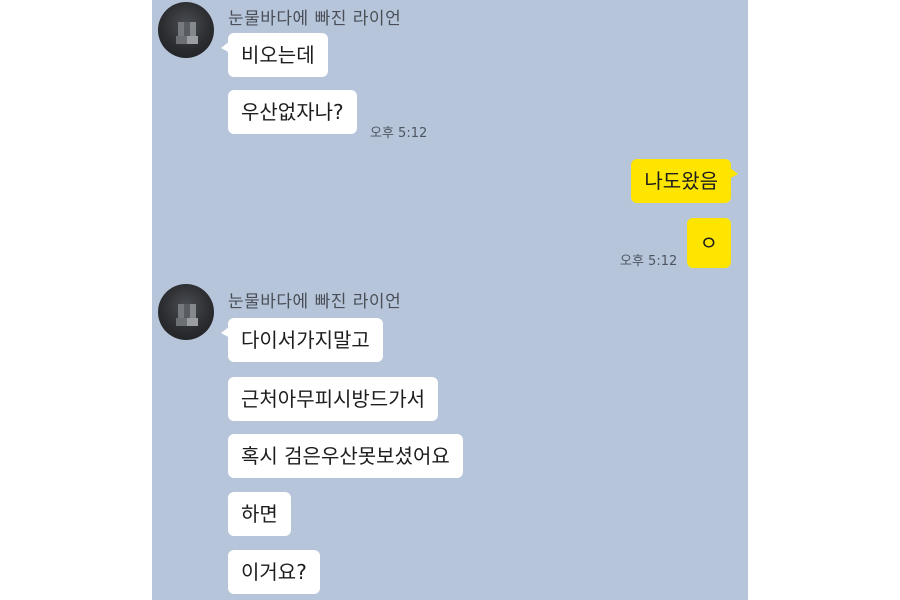 The image size is (900, 600). Describe the element at coordinates (274, 55) in the screenshot. I see `message-bubble-incoming: 비오는데` at that location.